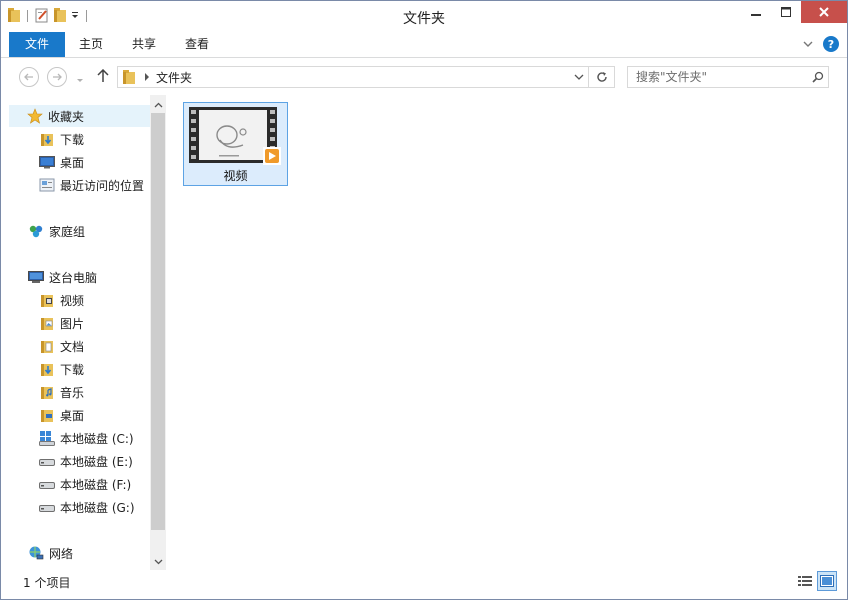 Image resolution: width=848 pixels, height=600 pixels. I want to click on recent-locations-button, so click(80, 80).